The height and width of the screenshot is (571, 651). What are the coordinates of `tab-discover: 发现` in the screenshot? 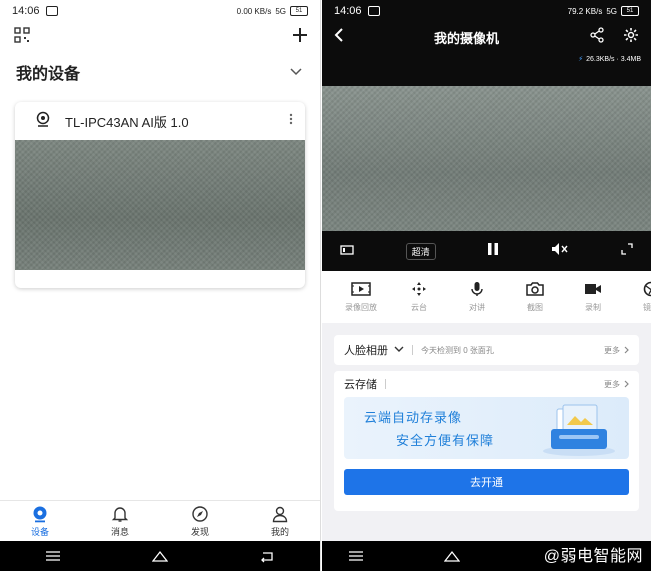 It's located at (200, 521).